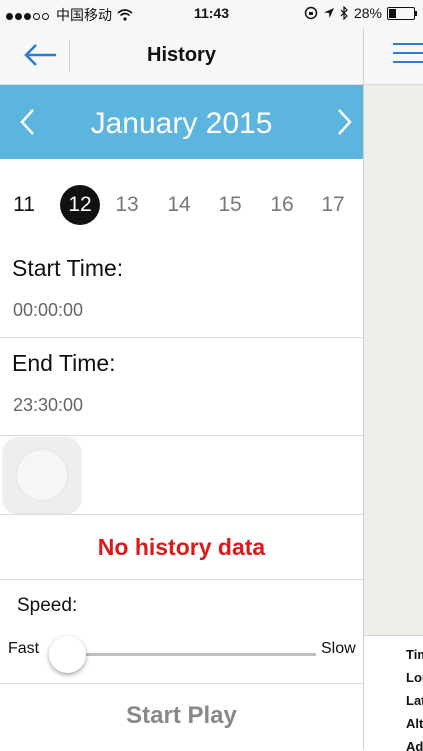 The width and height of the screenshot is (423, 751). Describe the element at coordinates (64, 363) in the screenshot. I see `end-time-label: End Time:` at that location.